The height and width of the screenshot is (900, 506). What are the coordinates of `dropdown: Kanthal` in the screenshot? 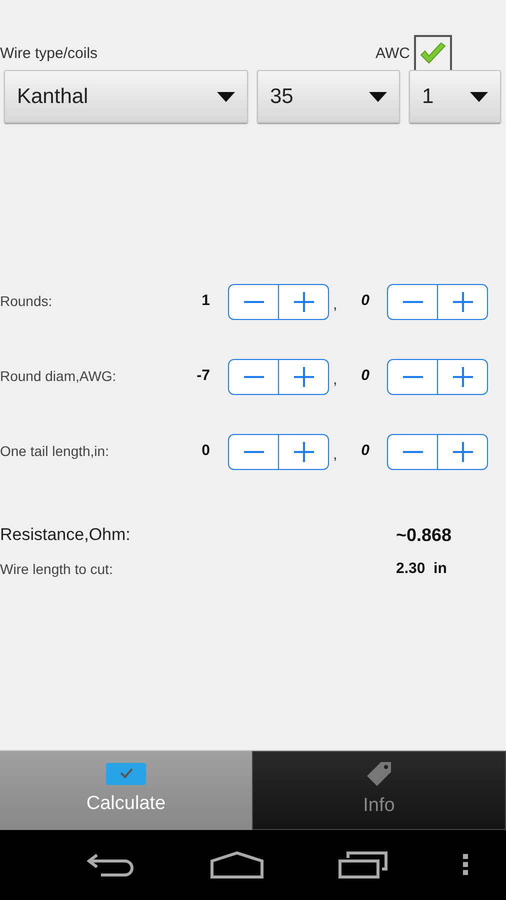 It's located at (126, 96).